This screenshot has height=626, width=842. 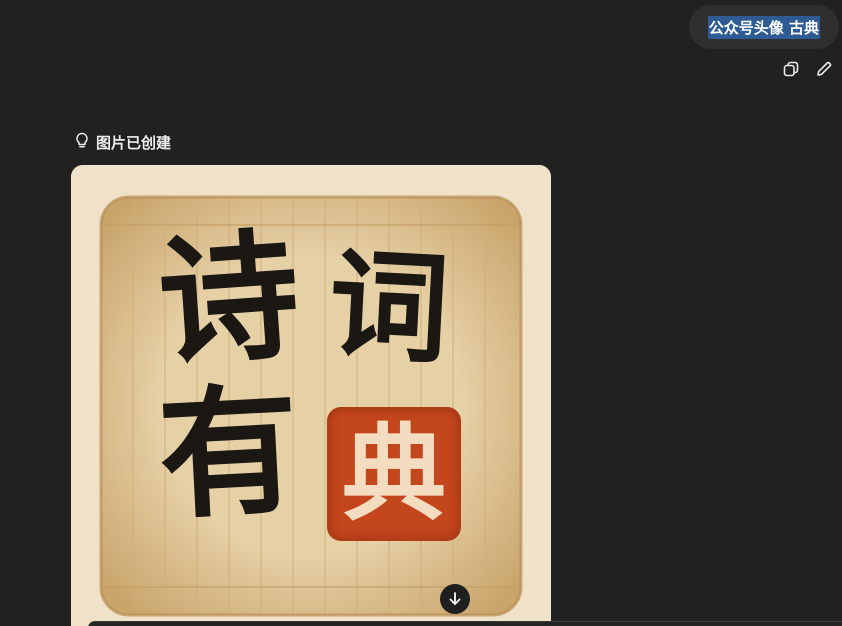 What do you see at coordinates (791, 69) in the screenshot?
I see `copy-icon` at bounding box center [791, 69].